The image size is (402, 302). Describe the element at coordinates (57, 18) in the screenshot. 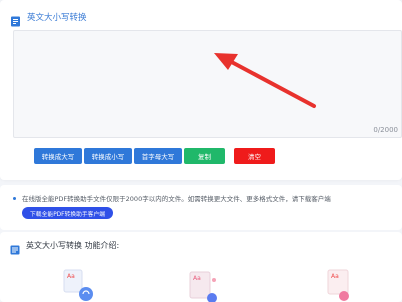

I see `tool-title: 英文大小写转换` at that location.